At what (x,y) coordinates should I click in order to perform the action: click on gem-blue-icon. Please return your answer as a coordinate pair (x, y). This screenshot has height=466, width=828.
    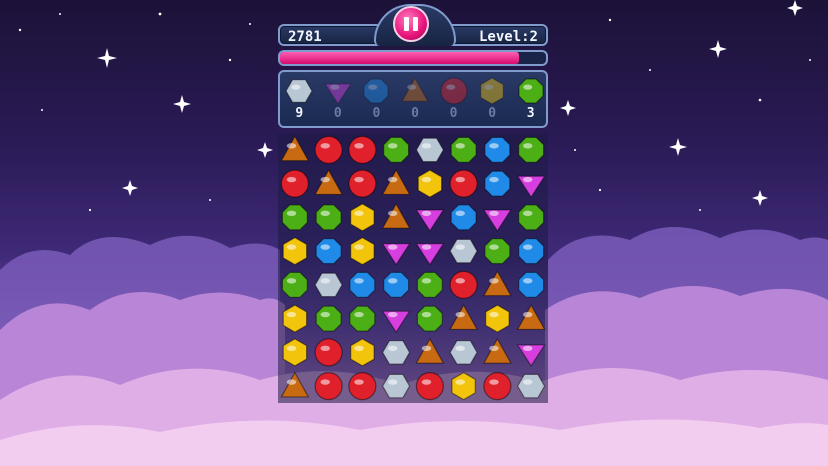
    Looking at the image, I should click on (376, 91).